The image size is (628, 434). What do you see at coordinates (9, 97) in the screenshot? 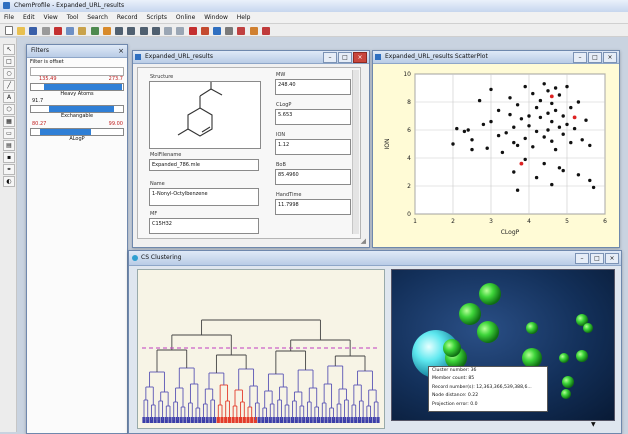
I see `text-tool-icon: A` at bounding box center [9, 97].